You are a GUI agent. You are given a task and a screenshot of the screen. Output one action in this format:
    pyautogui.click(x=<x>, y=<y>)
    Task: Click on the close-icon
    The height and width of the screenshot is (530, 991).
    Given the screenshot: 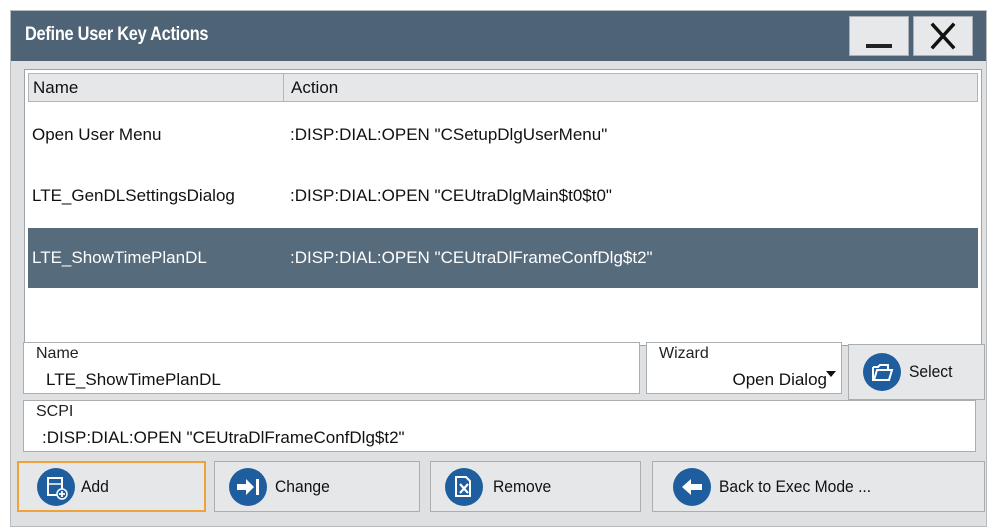 What is the action you would take?
    pyautogui.click(x=943, y=36)
    